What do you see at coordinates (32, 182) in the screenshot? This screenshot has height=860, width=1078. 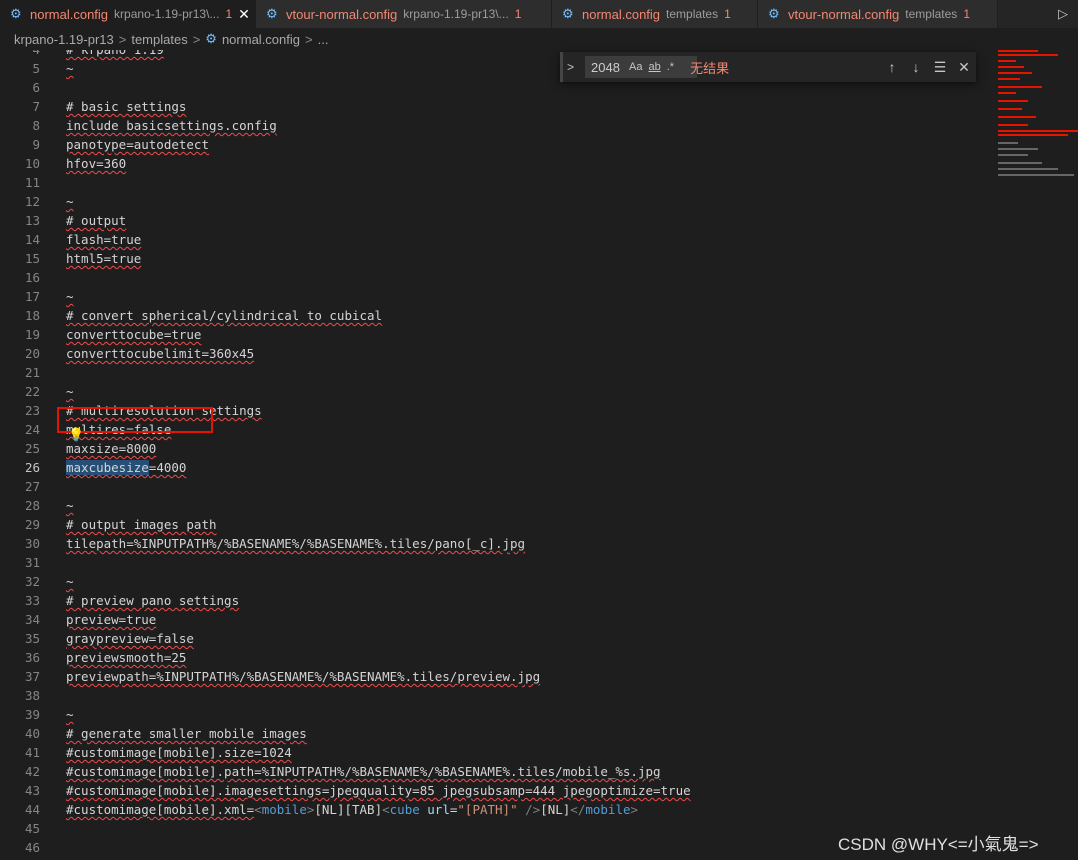 I see `line-number: 11` at bounding box center [32, 182].